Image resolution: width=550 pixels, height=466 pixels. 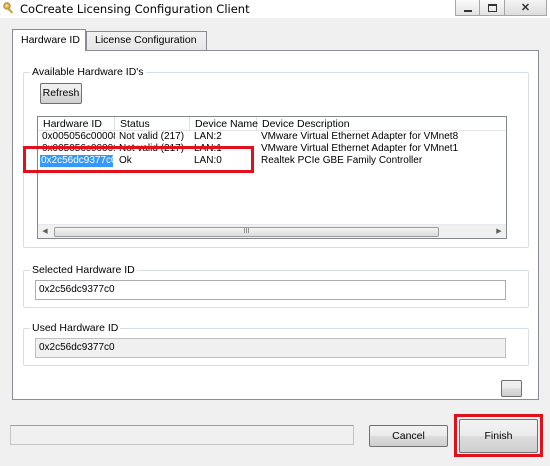 What do you see at coordinates (511, 388) in the screenshot?
I see `small-unlabeled-button` at bounding box center [511, 388].